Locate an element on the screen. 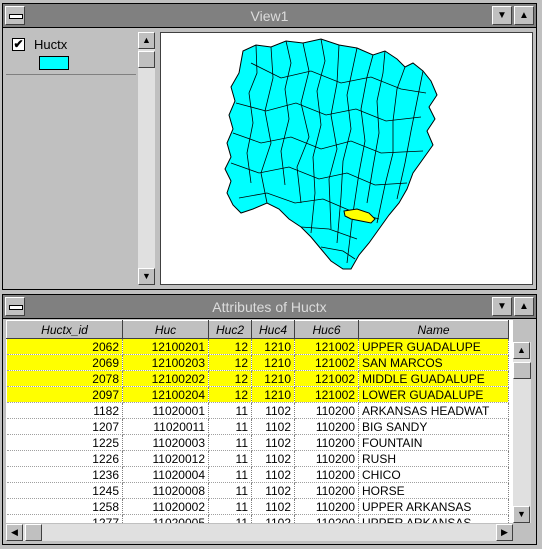 The width and height of the screenshot is (542, 549). table-cell: 2069 is located at coordinates (64, 362).